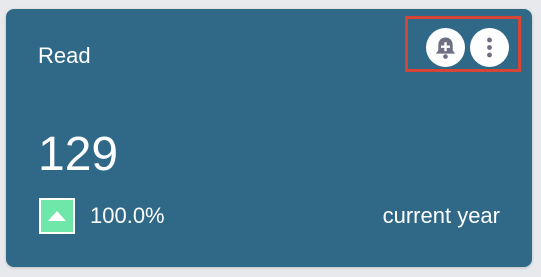 This screenshot has height=277, width=541. I want to click on add-alert-button, so click(445, 47).